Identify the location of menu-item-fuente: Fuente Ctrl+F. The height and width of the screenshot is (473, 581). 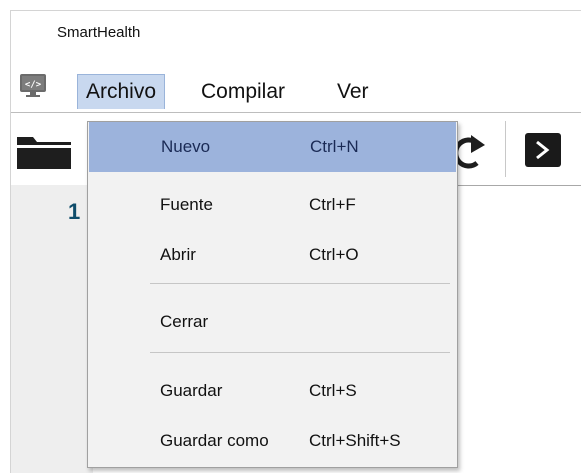
(272, 205).